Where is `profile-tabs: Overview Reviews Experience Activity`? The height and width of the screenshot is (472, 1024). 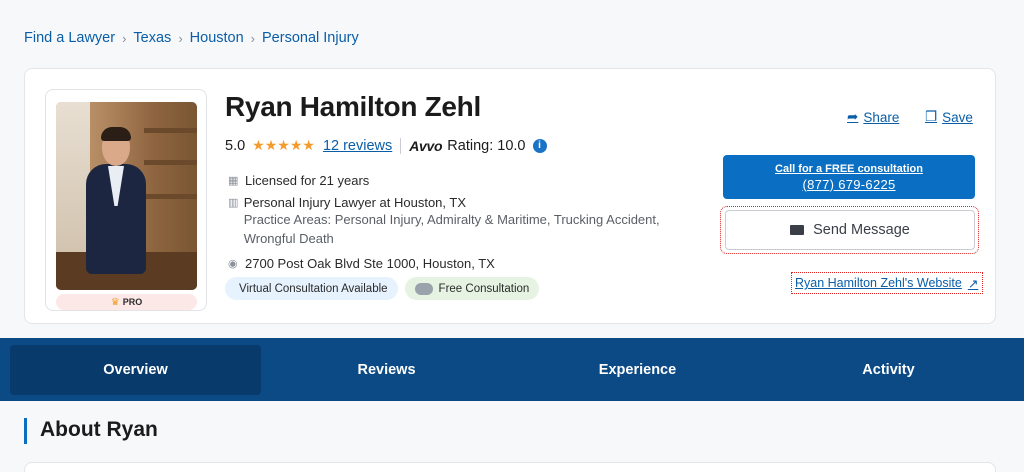
profile-tabs: Overview Reviews Experience Activity is located at coordinates (512, 369).